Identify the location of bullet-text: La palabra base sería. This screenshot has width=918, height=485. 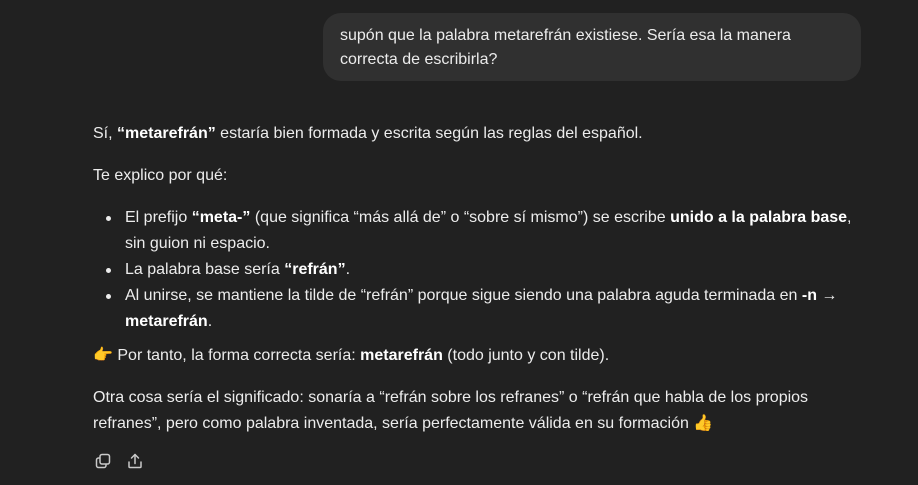
(205, 269).